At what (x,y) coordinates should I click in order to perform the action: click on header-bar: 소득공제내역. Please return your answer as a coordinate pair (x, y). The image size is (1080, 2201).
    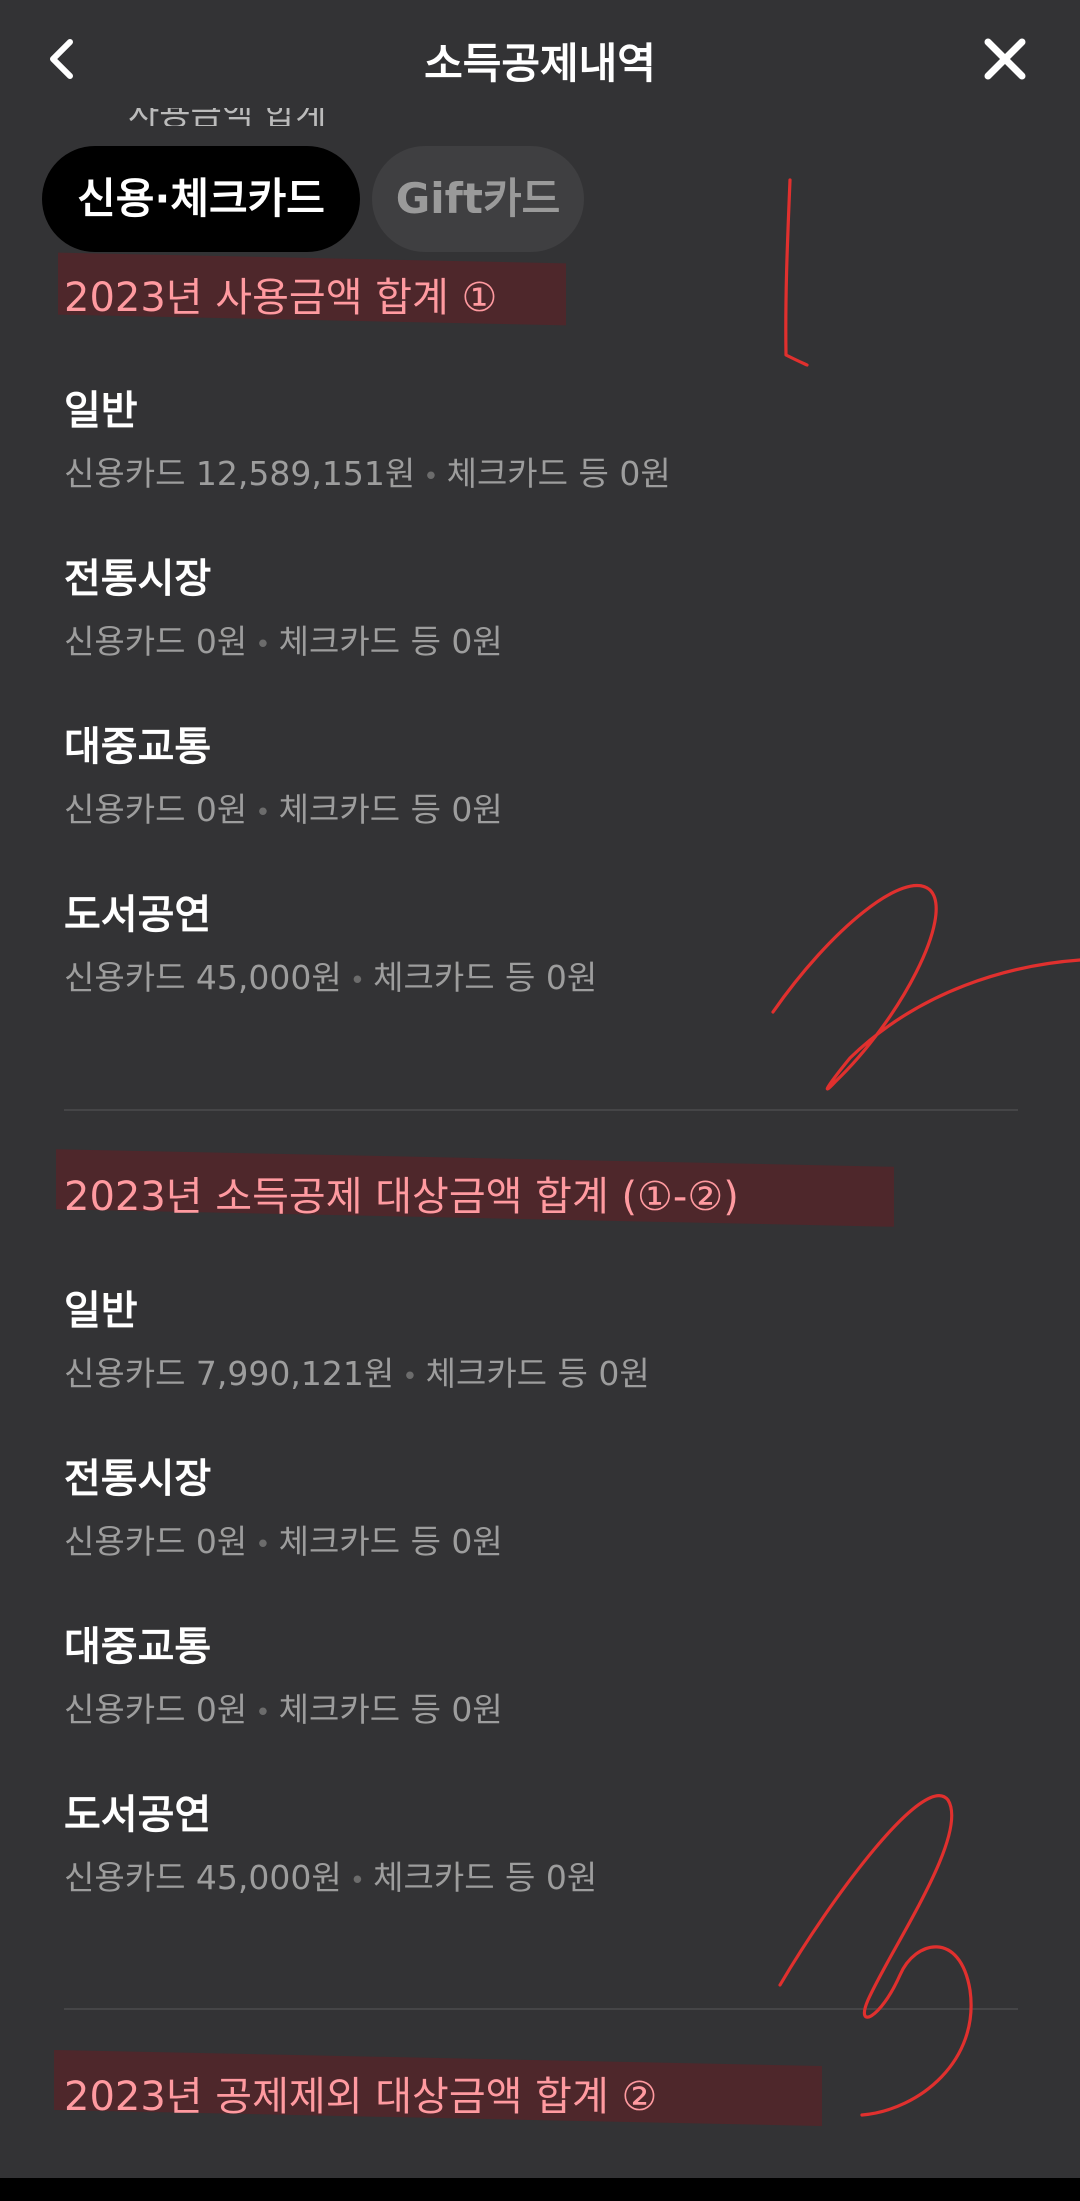
    Looking at the image, I should click on (540, 61).